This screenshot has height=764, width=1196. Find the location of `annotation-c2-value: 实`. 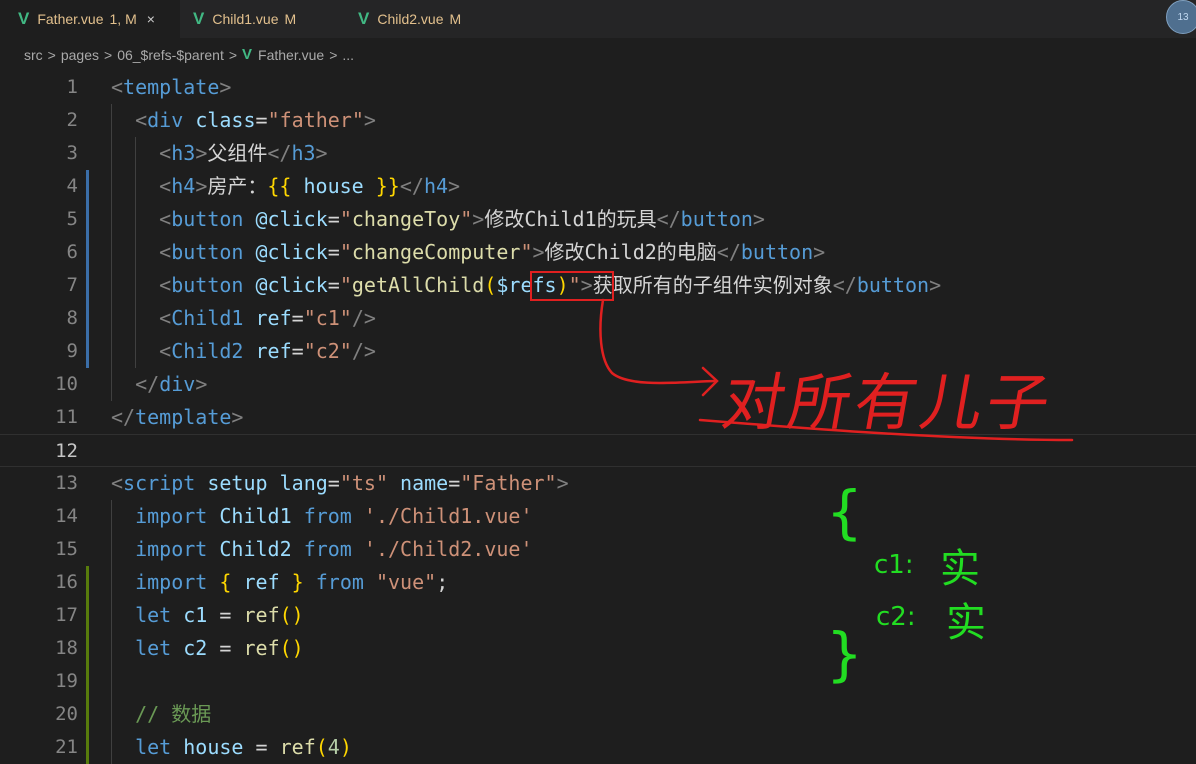

annotation-c2-value: 实 is located at coordinates (966, 623).